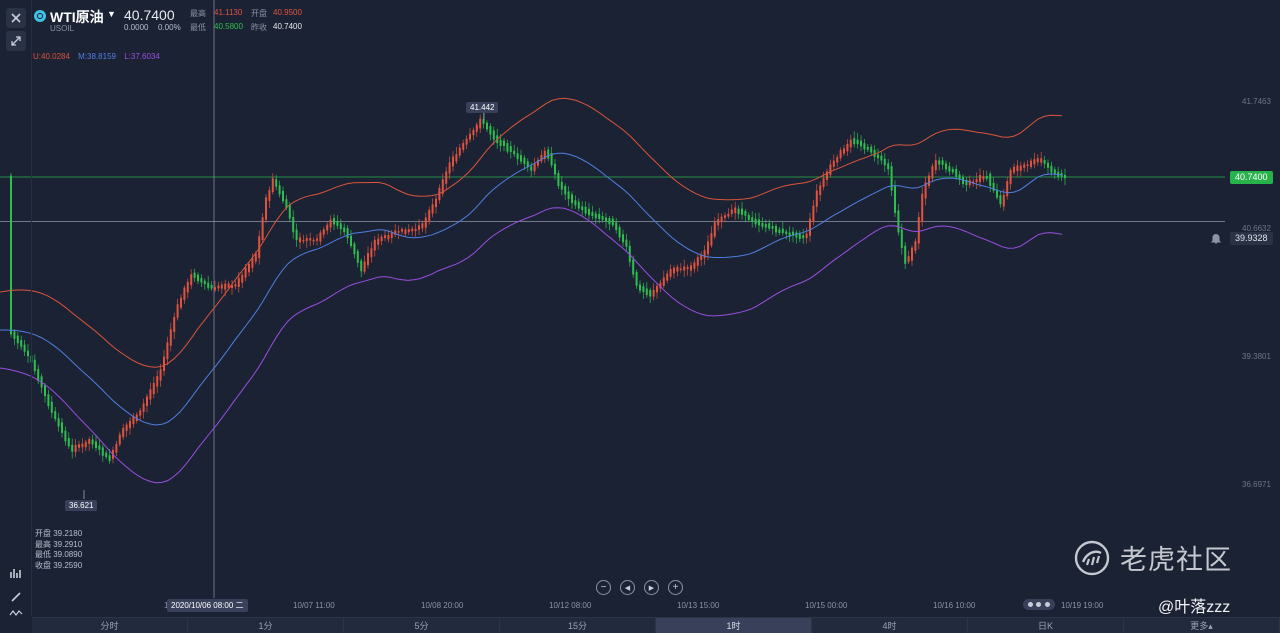 The width and height of the screenshot is (1280, 633). What do you see at coordinates (890, 625) in the screenshot?
I see `period-tab-4h: 4时` at bounding box center [890, 625].